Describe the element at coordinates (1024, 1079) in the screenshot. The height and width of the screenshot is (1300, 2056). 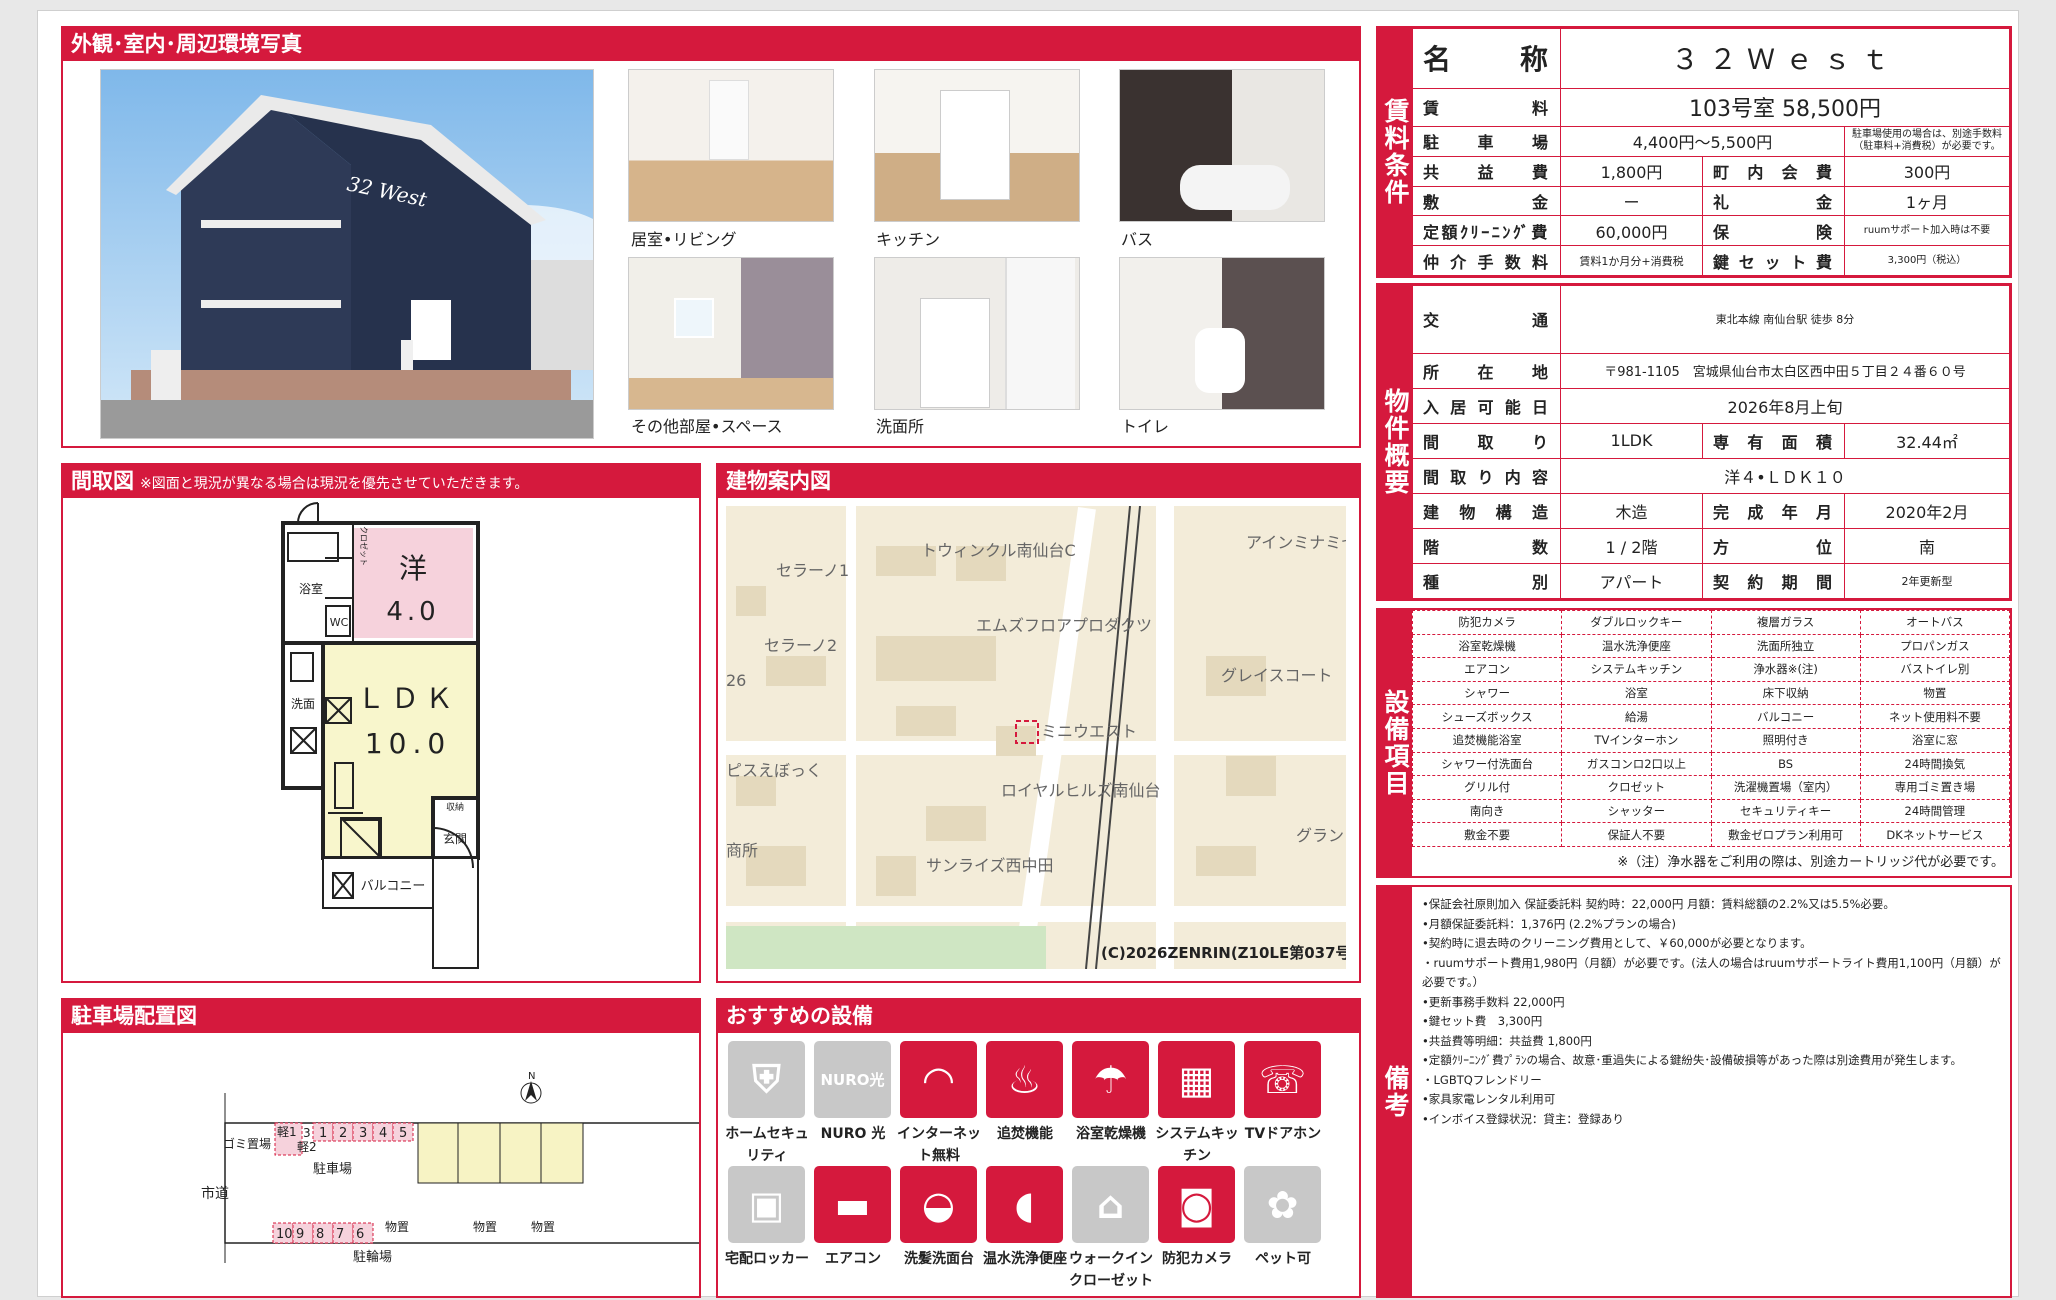
I see `recommended-tile: ♨` at that location.